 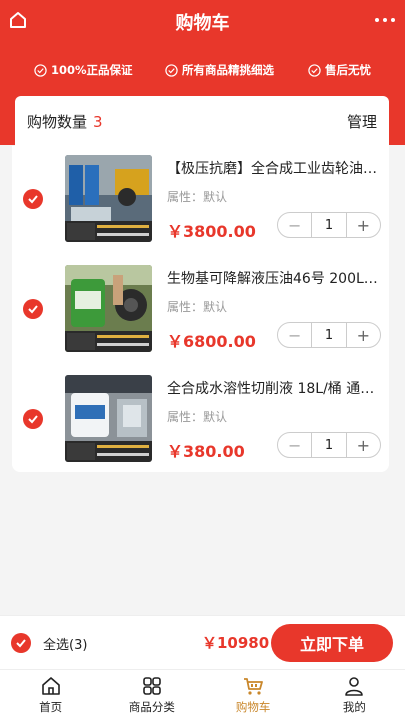 I want to click on cart-item: 生物基可降解液压油46号 200L/桶 属性：默认 ￥6800.00 − 1 +, so click(x=200, y=311).